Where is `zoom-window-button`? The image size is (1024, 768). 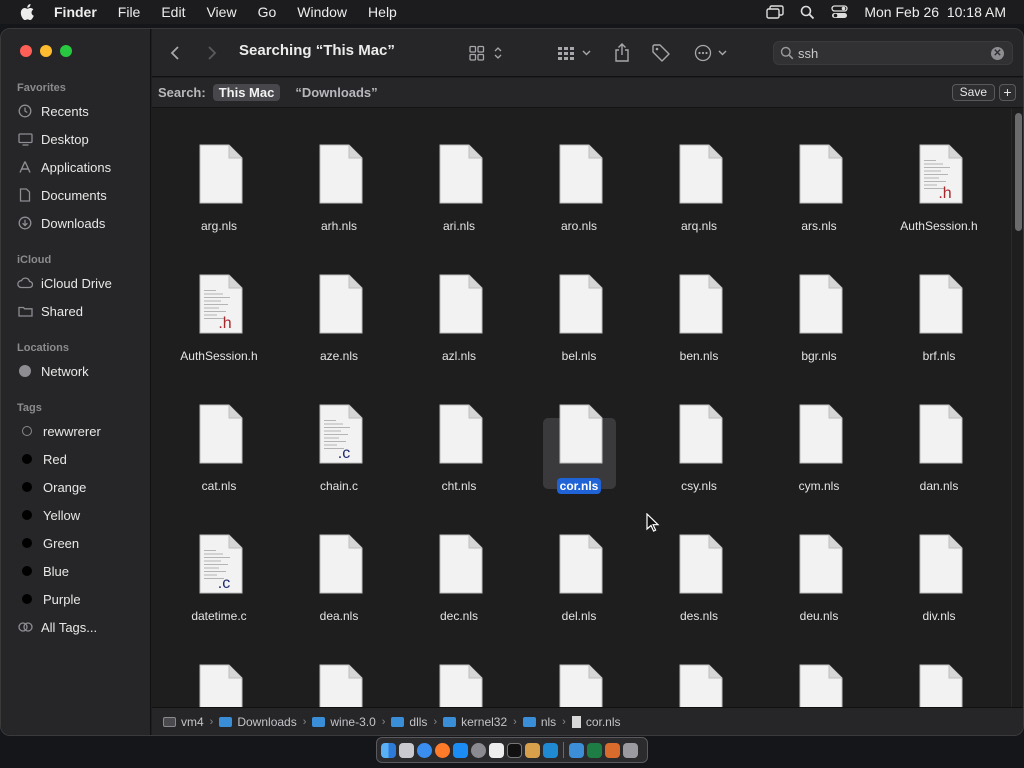
zoom-window-button is located at coordinates (66, 51).